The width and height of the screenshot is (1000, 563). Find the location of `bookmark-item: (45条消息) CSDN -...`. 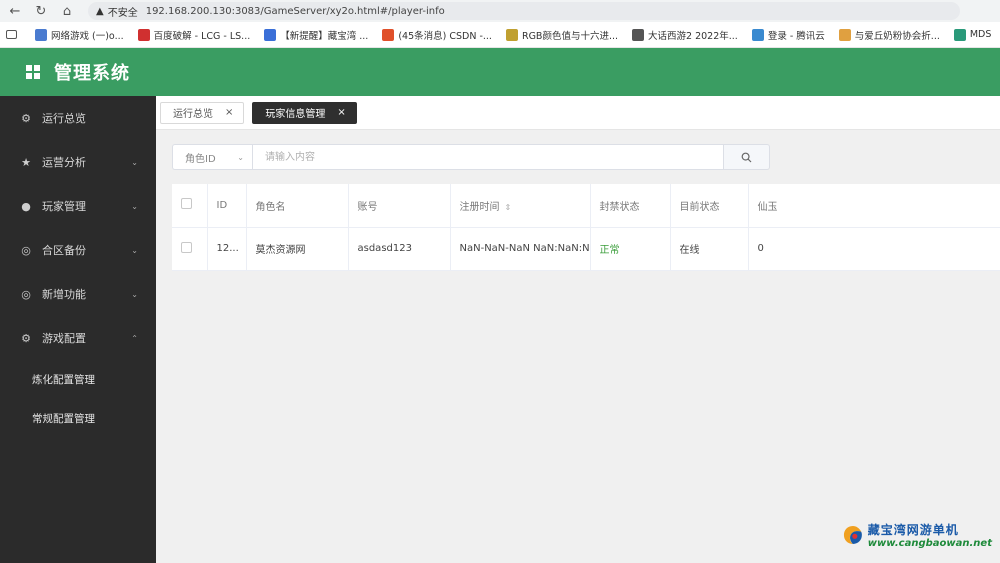

bookmark-item: (45条消息) CSDN -... is located at coordinates (437, 35).